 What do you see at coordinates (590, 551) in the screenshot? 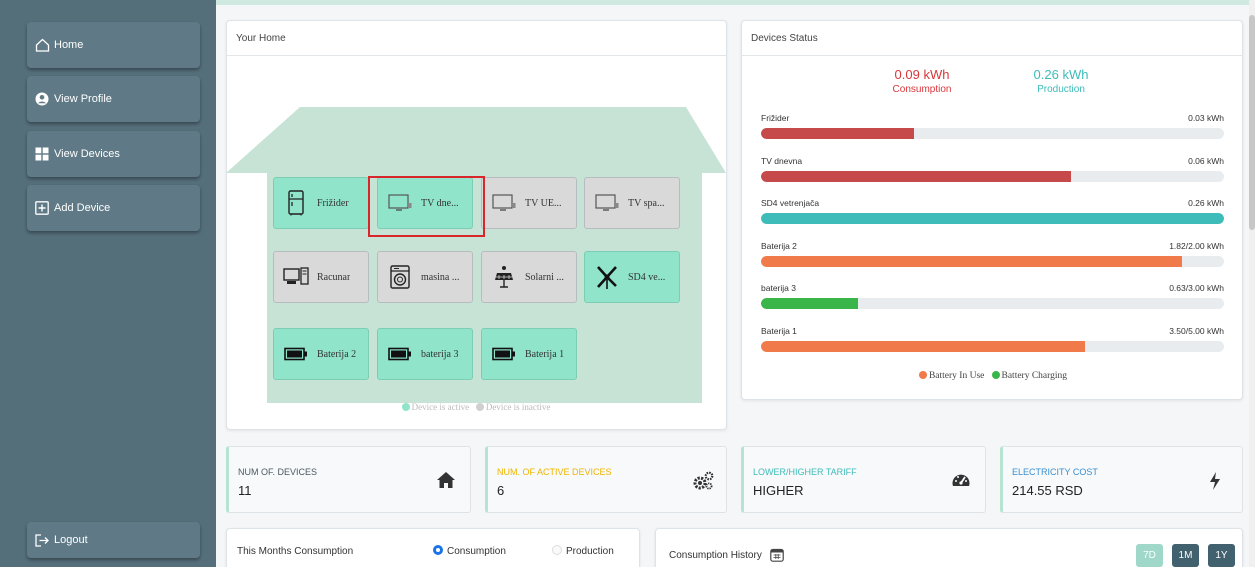
I see `radio-production-label: Production` at bounding box center [590, 551].